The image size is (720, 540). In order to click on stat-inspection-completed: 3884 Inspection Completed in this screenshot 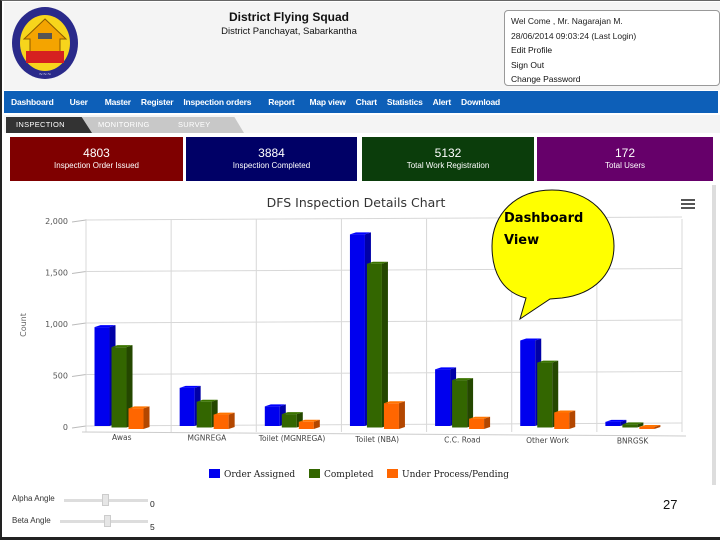, I will do `click(271, 159)`.